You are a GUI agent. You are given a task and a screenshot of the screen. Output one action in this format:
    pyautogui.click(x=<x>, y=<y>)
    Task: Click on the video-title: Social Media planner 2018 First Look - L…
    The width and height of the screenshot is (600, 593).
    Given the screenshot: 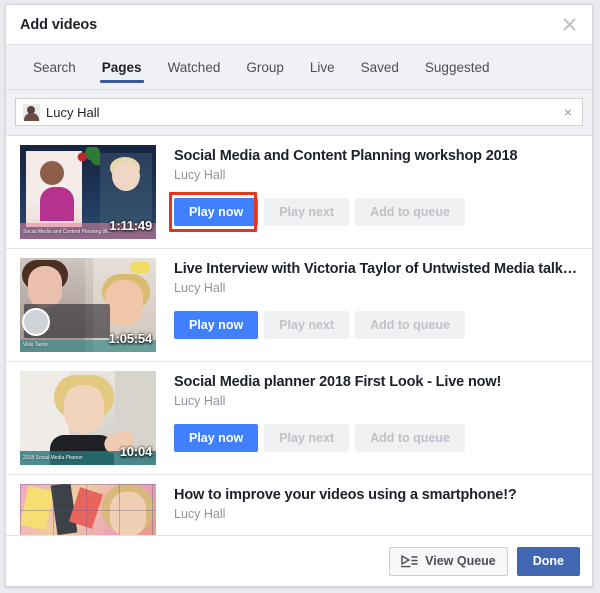 What is the action you would take?
    pyautogui.click(x=383, y=382)
    